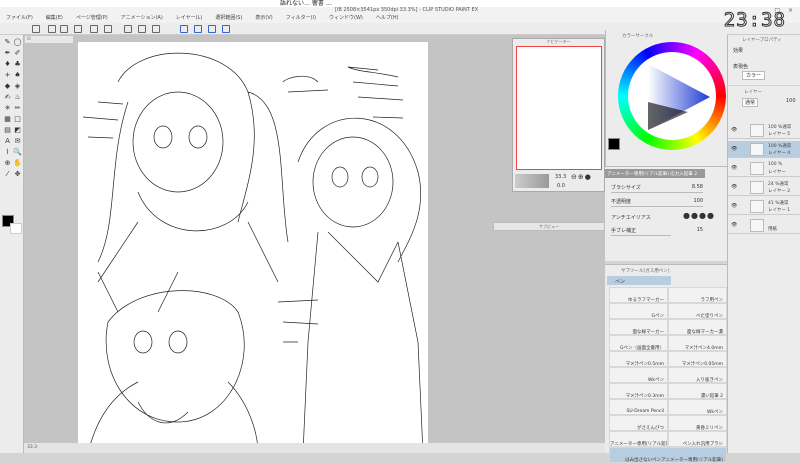 The image size is (800, 463). Describe the element at coordinates (17, 75) in the screenshot. I see `tool-icon: ♠` at that location.